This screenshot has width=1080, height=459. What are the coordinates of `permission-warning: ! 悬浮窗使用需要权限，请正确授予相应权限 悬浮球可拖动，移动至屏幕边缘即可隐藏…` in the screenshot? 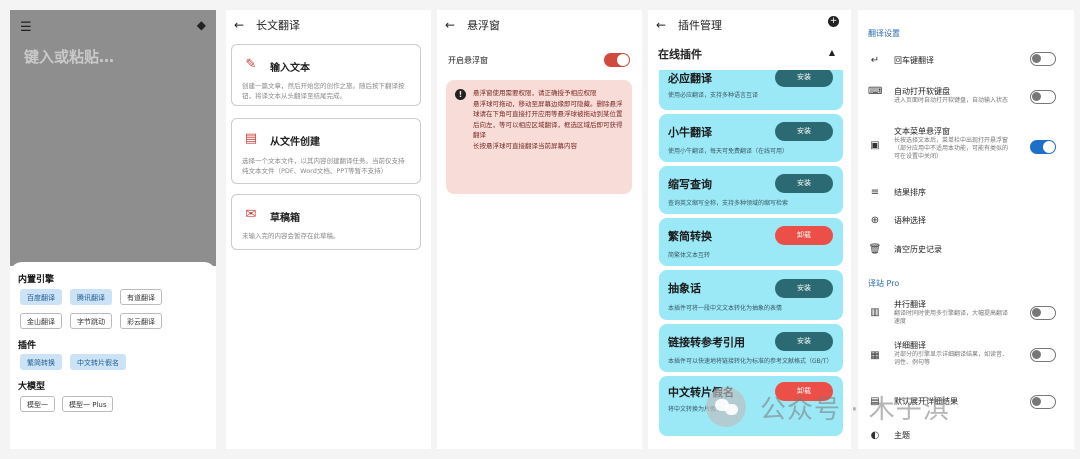 It's located at (539, 137).